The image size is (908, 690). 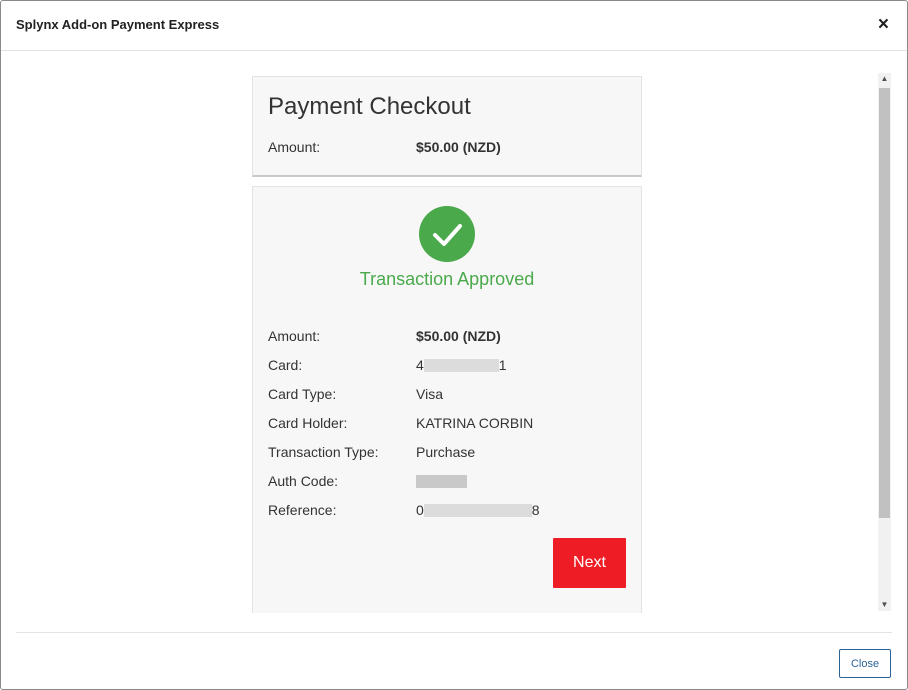 What do you see at coordinates (420, 510) in the screenshot?
I see `reference-prefix: 0` at bounding box center [420, 510].